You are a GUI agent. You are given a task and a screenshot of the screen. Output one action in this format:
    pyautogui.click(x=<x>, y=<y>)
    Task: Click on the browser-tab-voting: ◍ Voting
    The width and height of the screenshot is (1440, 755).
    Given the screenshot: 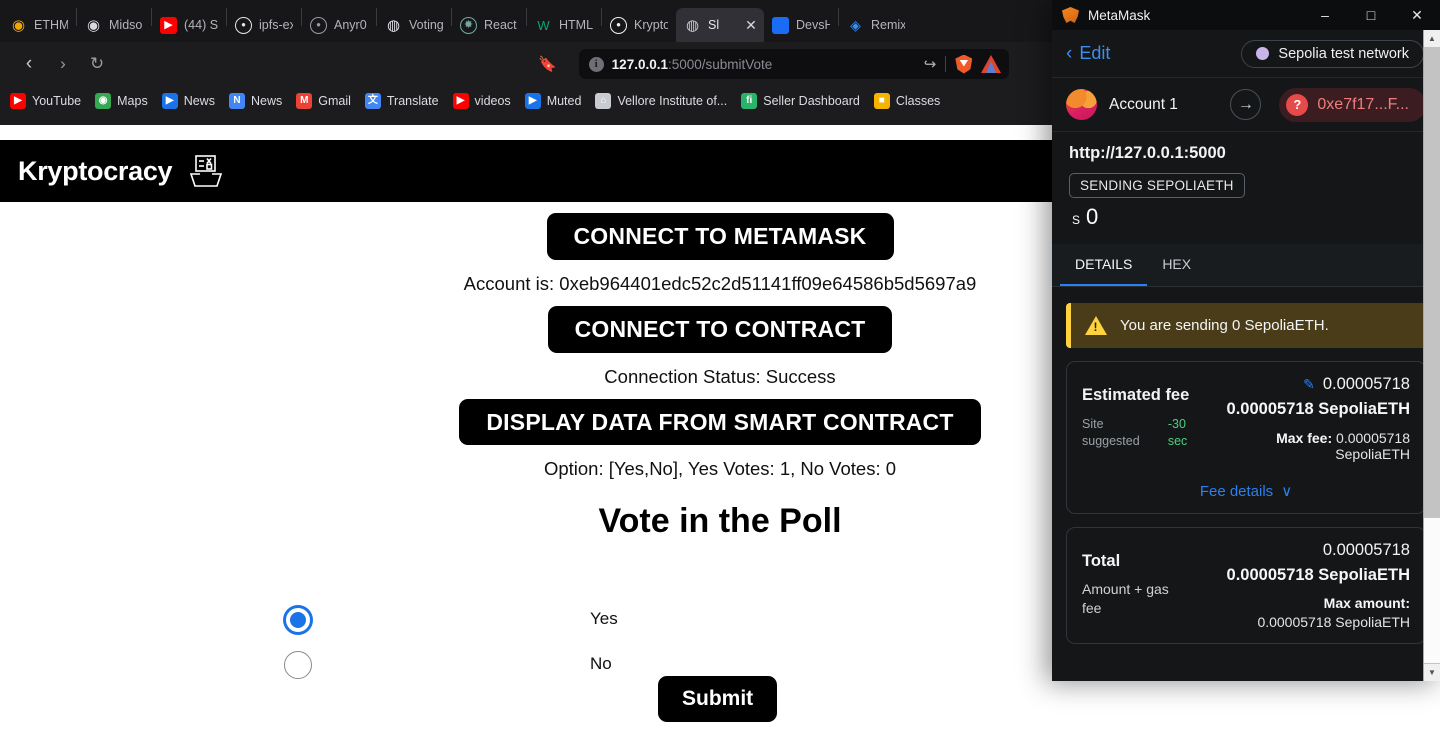 What is the action you would take?
    pyautogui.click(x=414, y=25)
    